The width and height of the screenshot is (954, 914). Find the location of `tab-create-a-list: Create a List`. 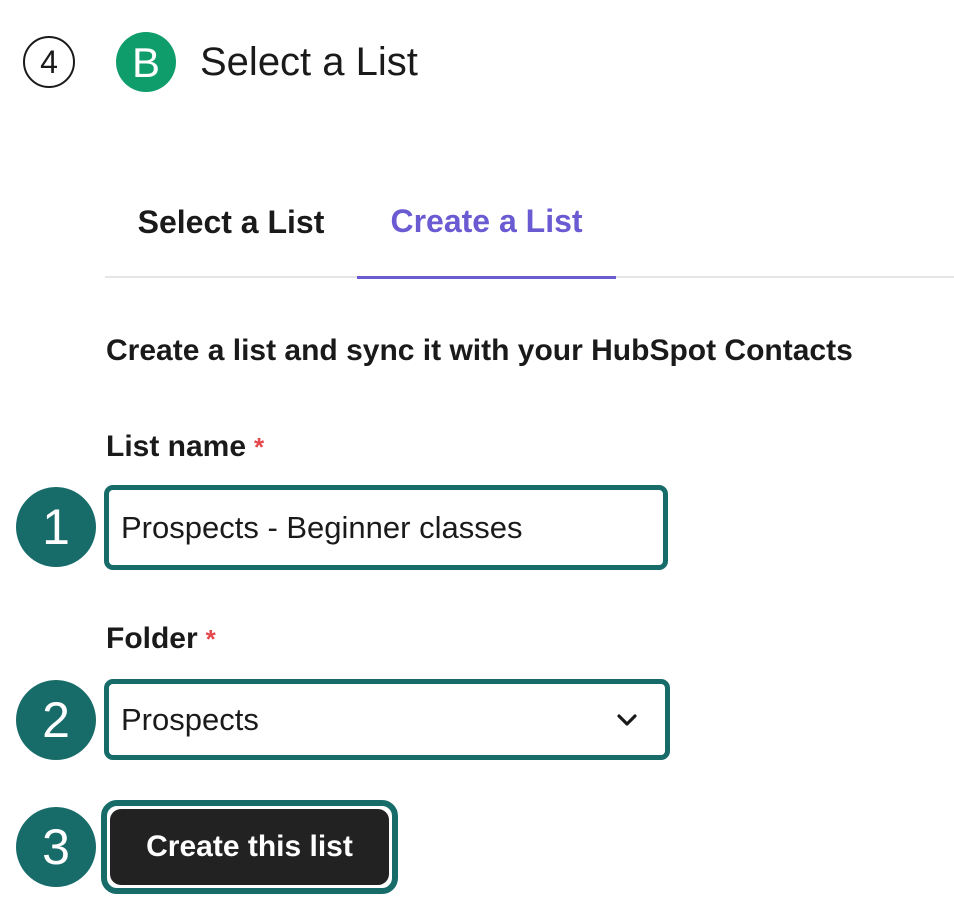

tab-create-a-list: Create a List is located at coordinates (486, 234).